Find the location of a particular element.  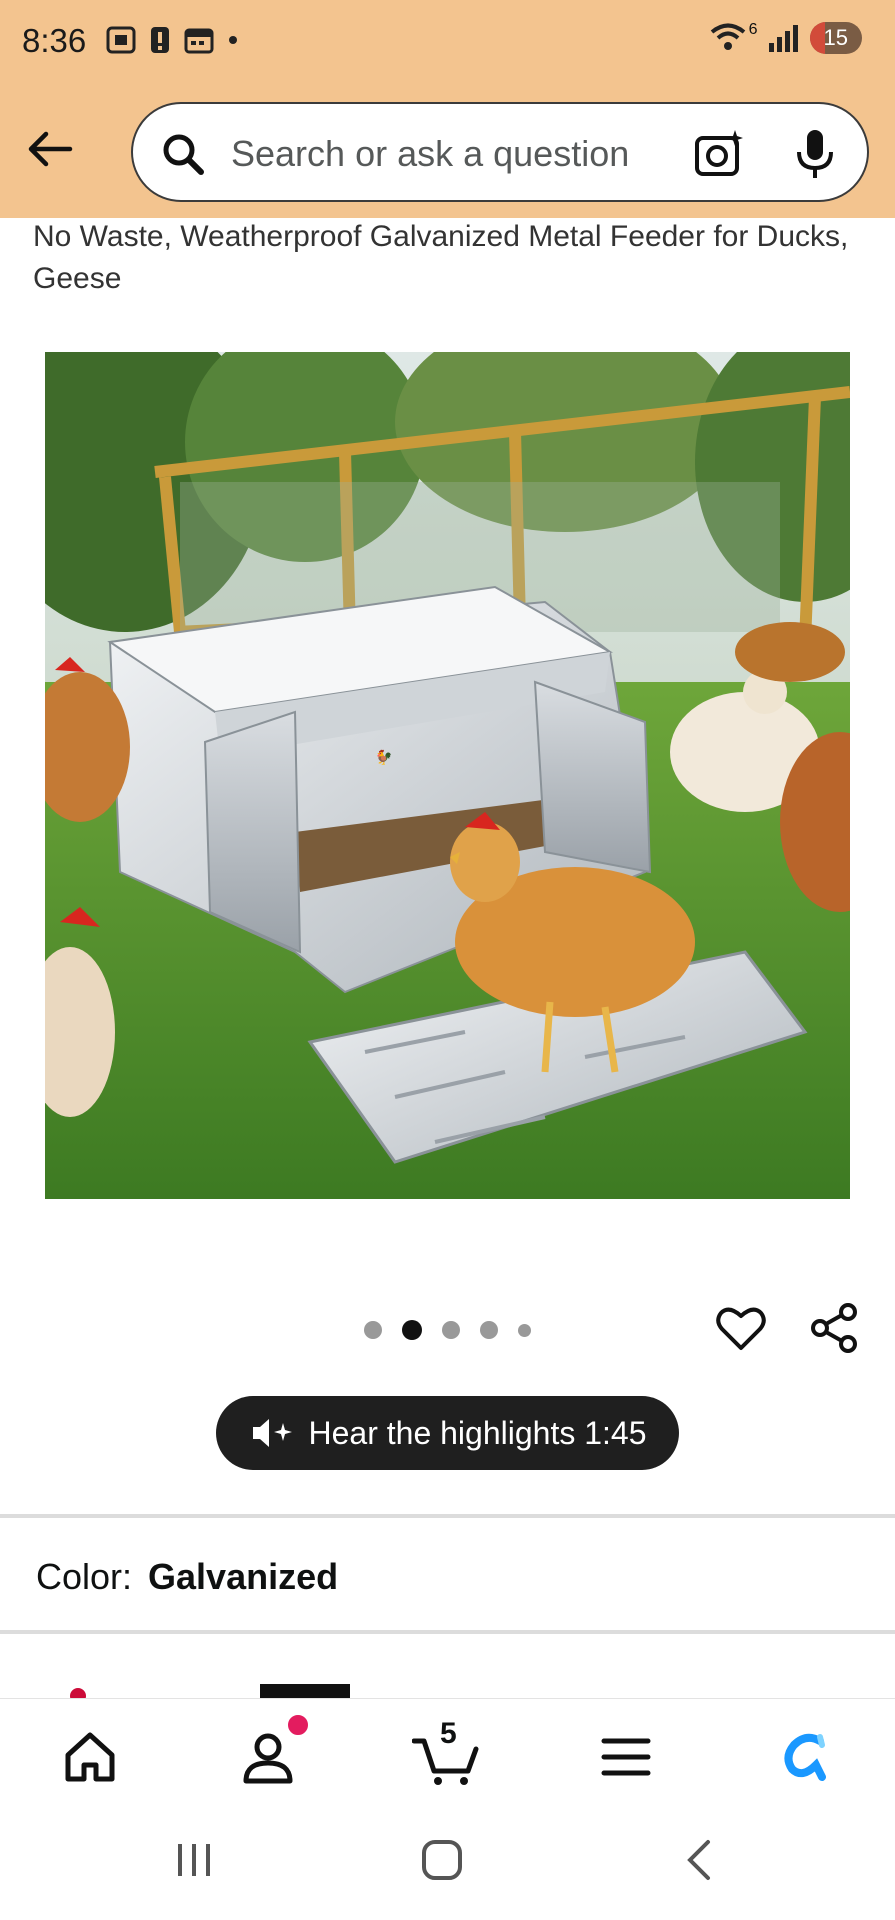

dot-icon is located at coordinates (233, 40).